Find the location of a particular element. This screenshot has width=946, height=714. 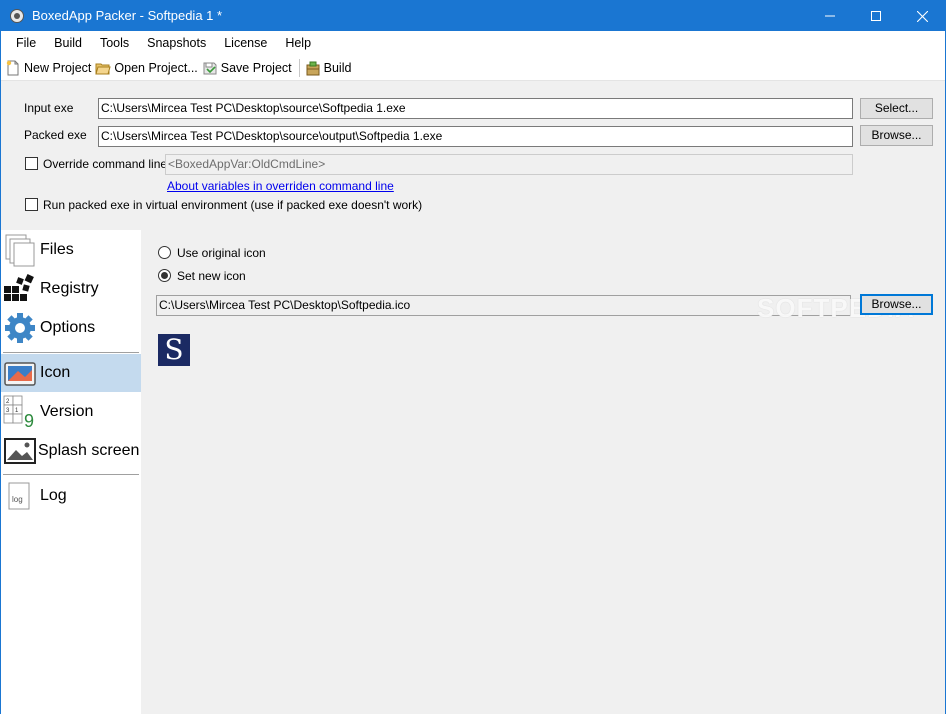

maximize-button is located at coordinates (876, 16).